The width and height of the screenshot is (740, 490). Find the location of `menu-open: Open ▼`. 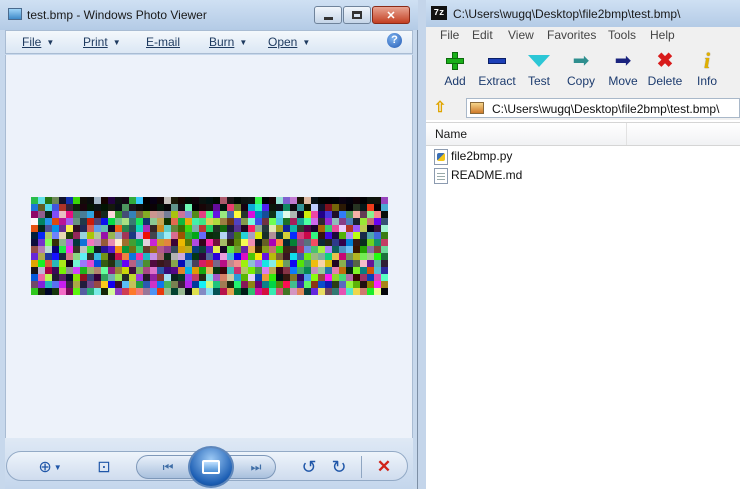

menu-open: Open ▼ is located at coordinates (289, 42).